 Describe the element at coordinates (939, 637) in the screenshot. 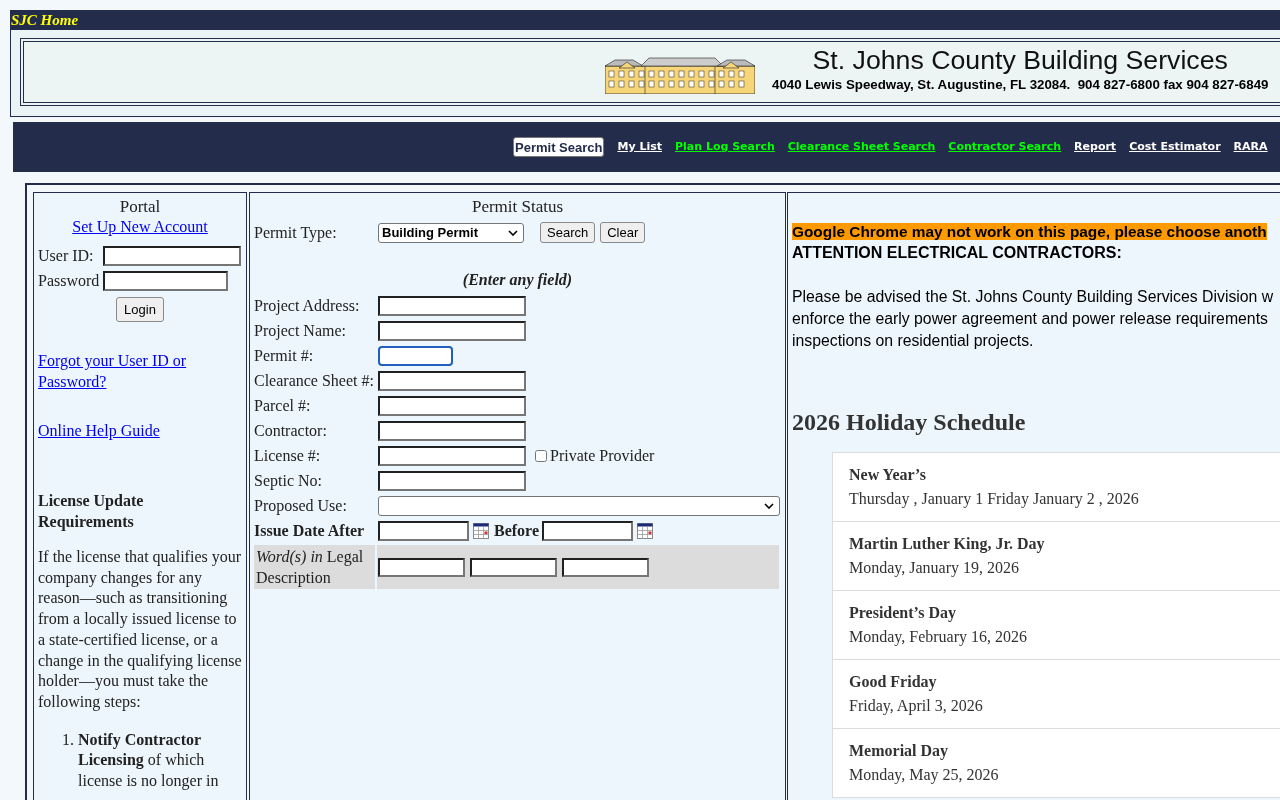

I see `holiday-date: Monday, February 16, 2026` at that location.